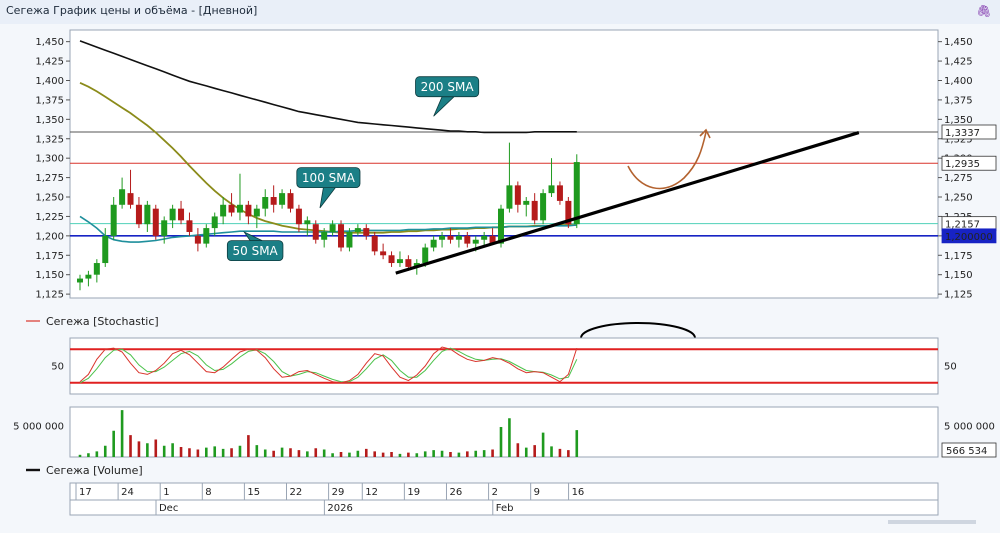  What do you see at coordinates (49, 62) in the screenshot?
I see `price-tick-label-left: 1,425` at bounding box center [49, 62].